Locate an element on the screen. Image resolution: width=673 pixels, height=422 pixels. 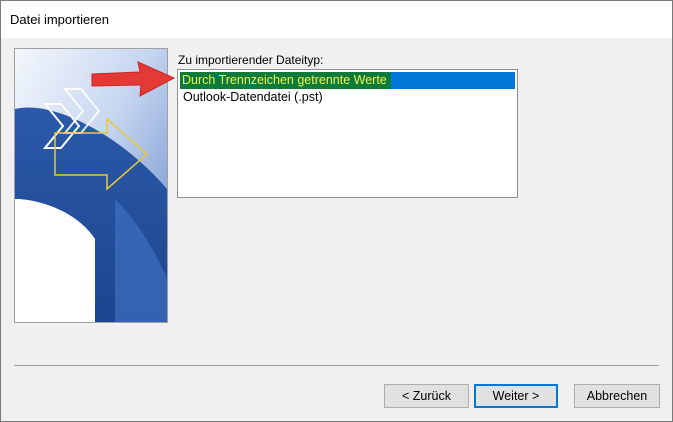
list-item-label: Outlook-Datendatei (.pst) is located at coordinates (253, 97).